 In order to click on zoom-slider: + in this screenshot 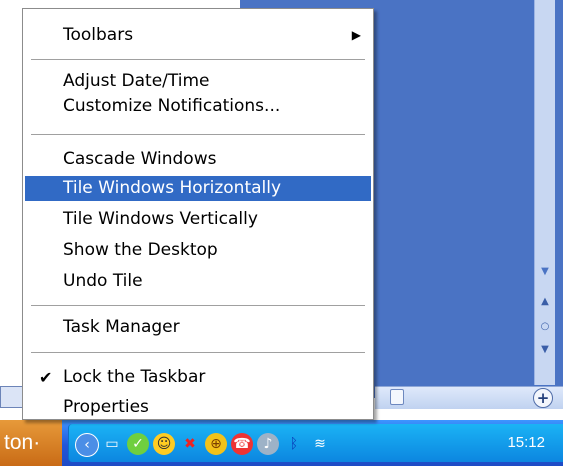, I will do `click(469, 397)`.